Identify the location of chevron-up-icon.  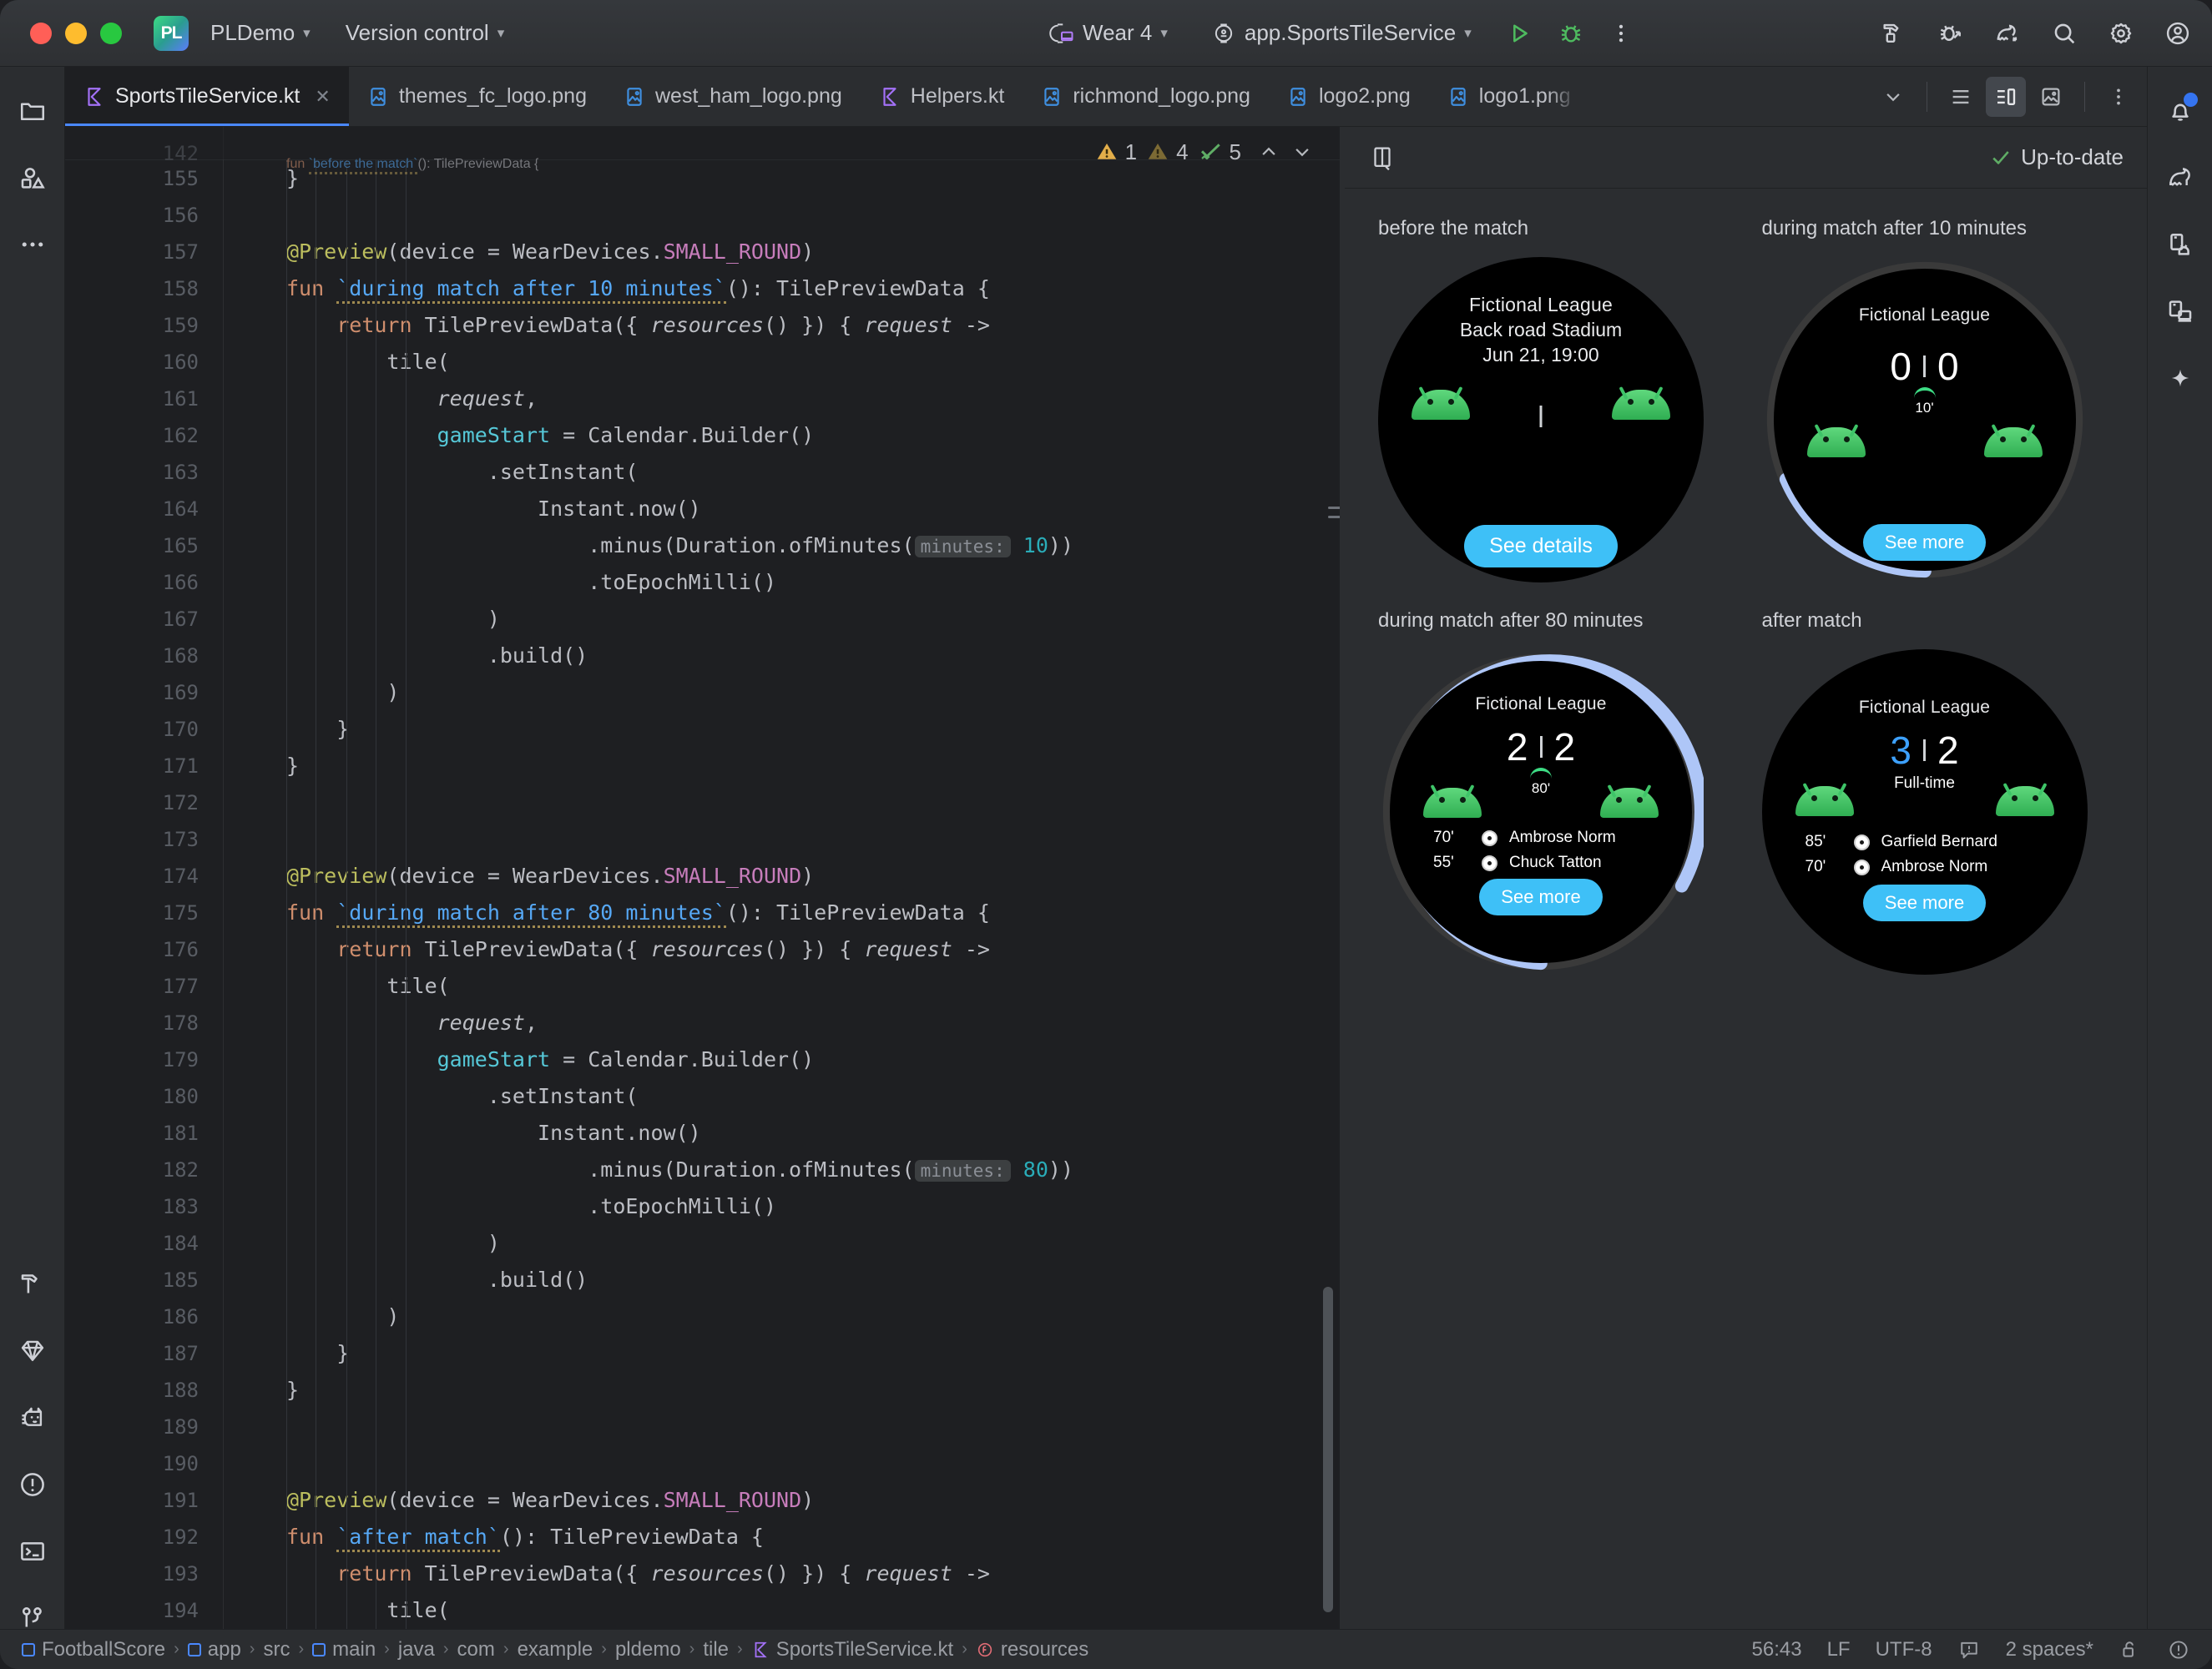
(1268, 152).